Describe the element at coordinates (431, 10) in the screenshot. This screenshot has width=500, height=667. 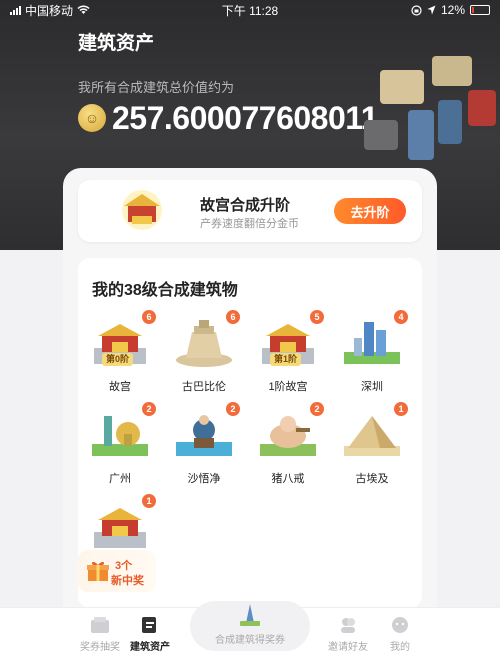
I see `location-icon` at that location.